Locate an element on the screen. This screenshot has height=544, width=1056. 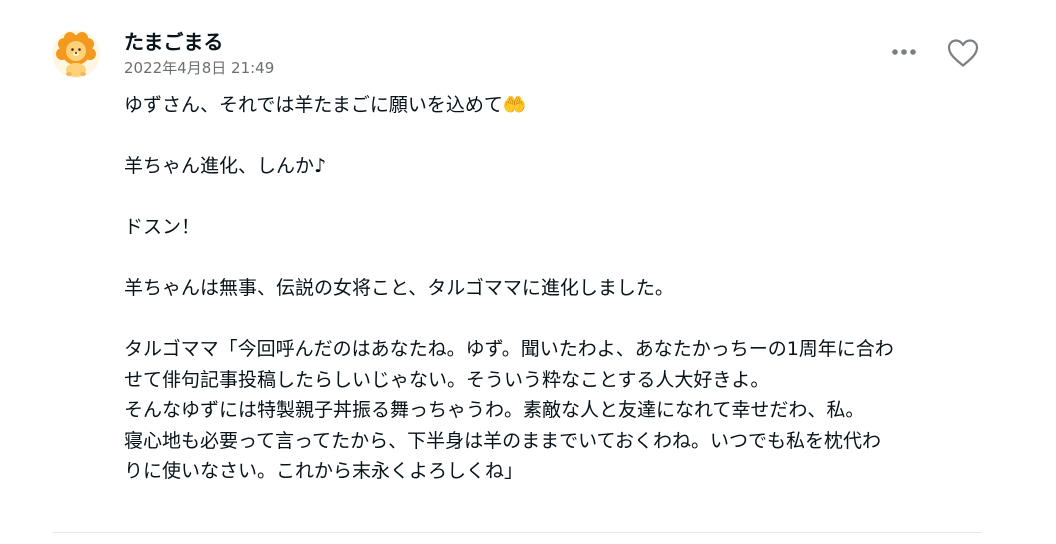
comment-paragraph: ゆずさん、それでは羊たまごに願いを込めて🤲 is located at coordinates (325, 105).